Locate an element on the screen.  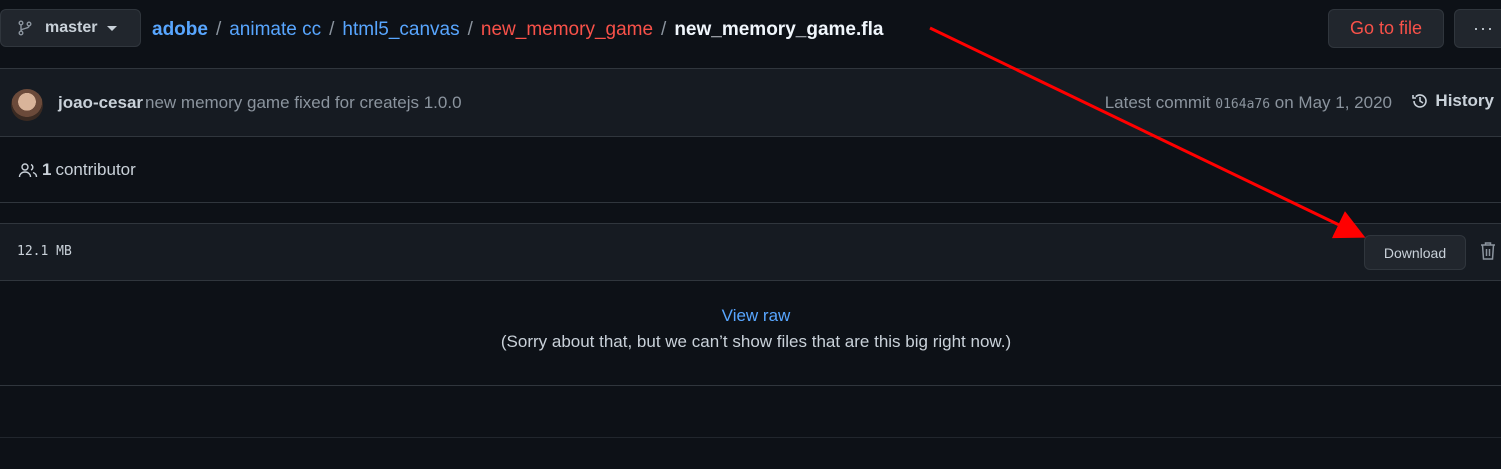
file-header: 12.1 MB Download is located at coordinates (750, 252).